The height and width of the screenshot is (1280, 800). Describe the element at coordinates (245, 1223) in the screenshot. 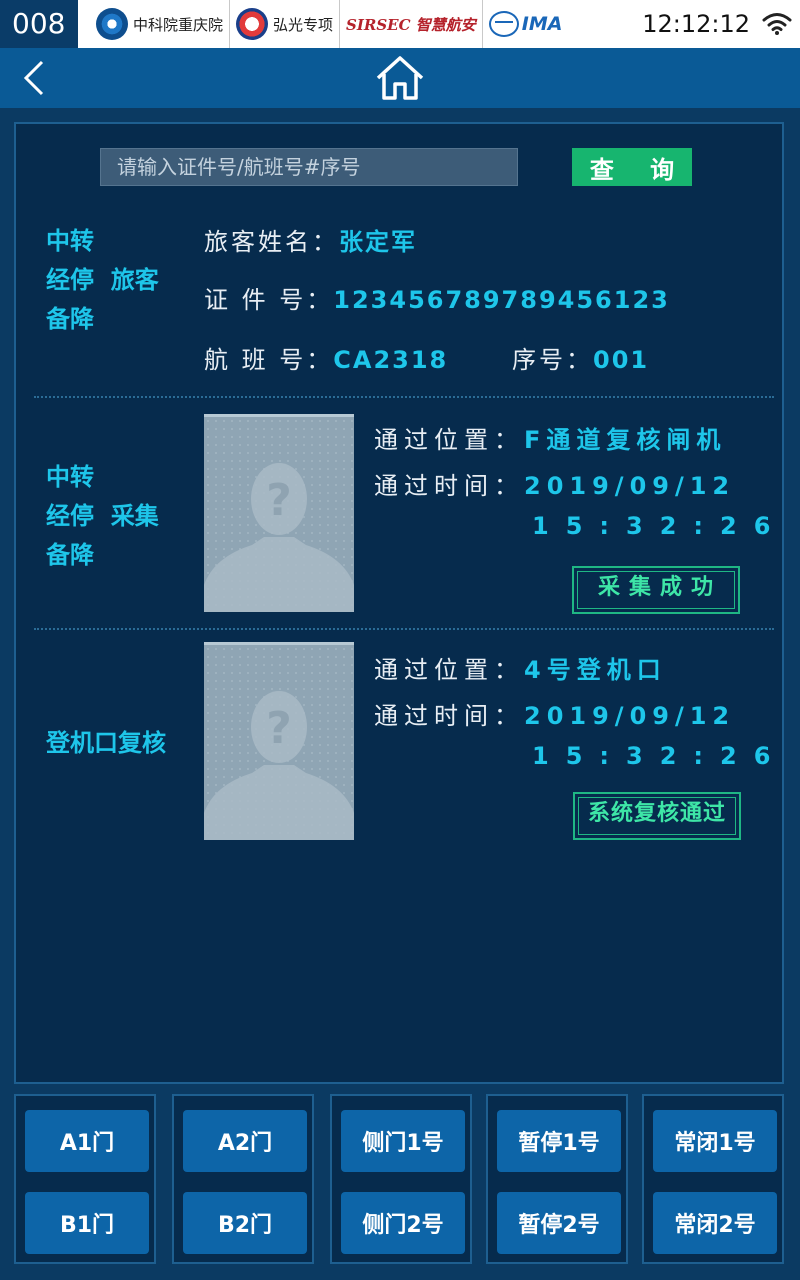

I see `gate-b2-button: B2门` at that location.